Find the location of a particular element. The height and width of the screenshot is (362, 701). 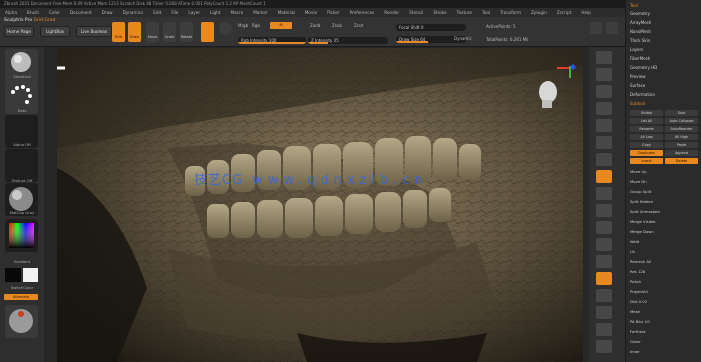

menu-transform: Transform is located at coordinates (510, 12).